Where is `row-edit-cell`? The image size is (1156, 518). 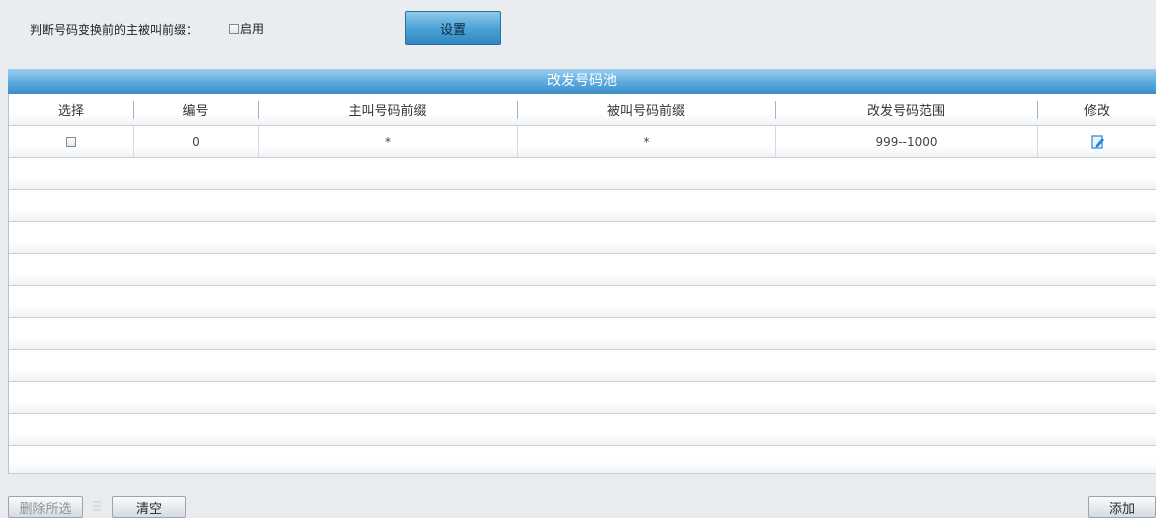
row-edit-cell is located at coordinates (1096, 141).